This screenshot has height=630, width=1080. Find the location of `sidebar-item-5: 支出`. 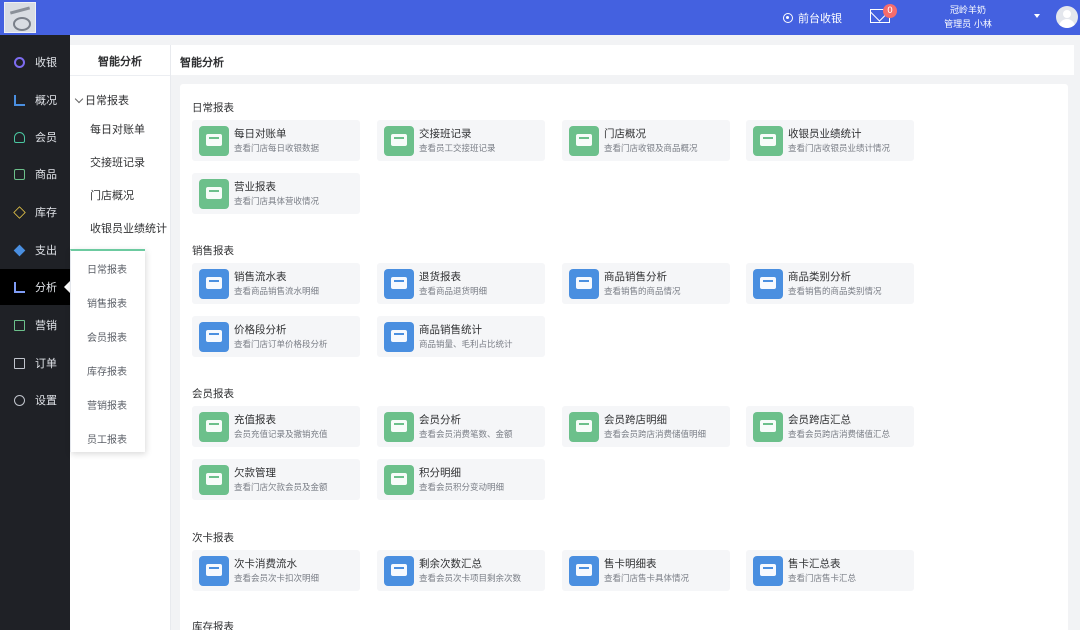

sidebar-item-5: 支出 is located at coordinates (35, 250).